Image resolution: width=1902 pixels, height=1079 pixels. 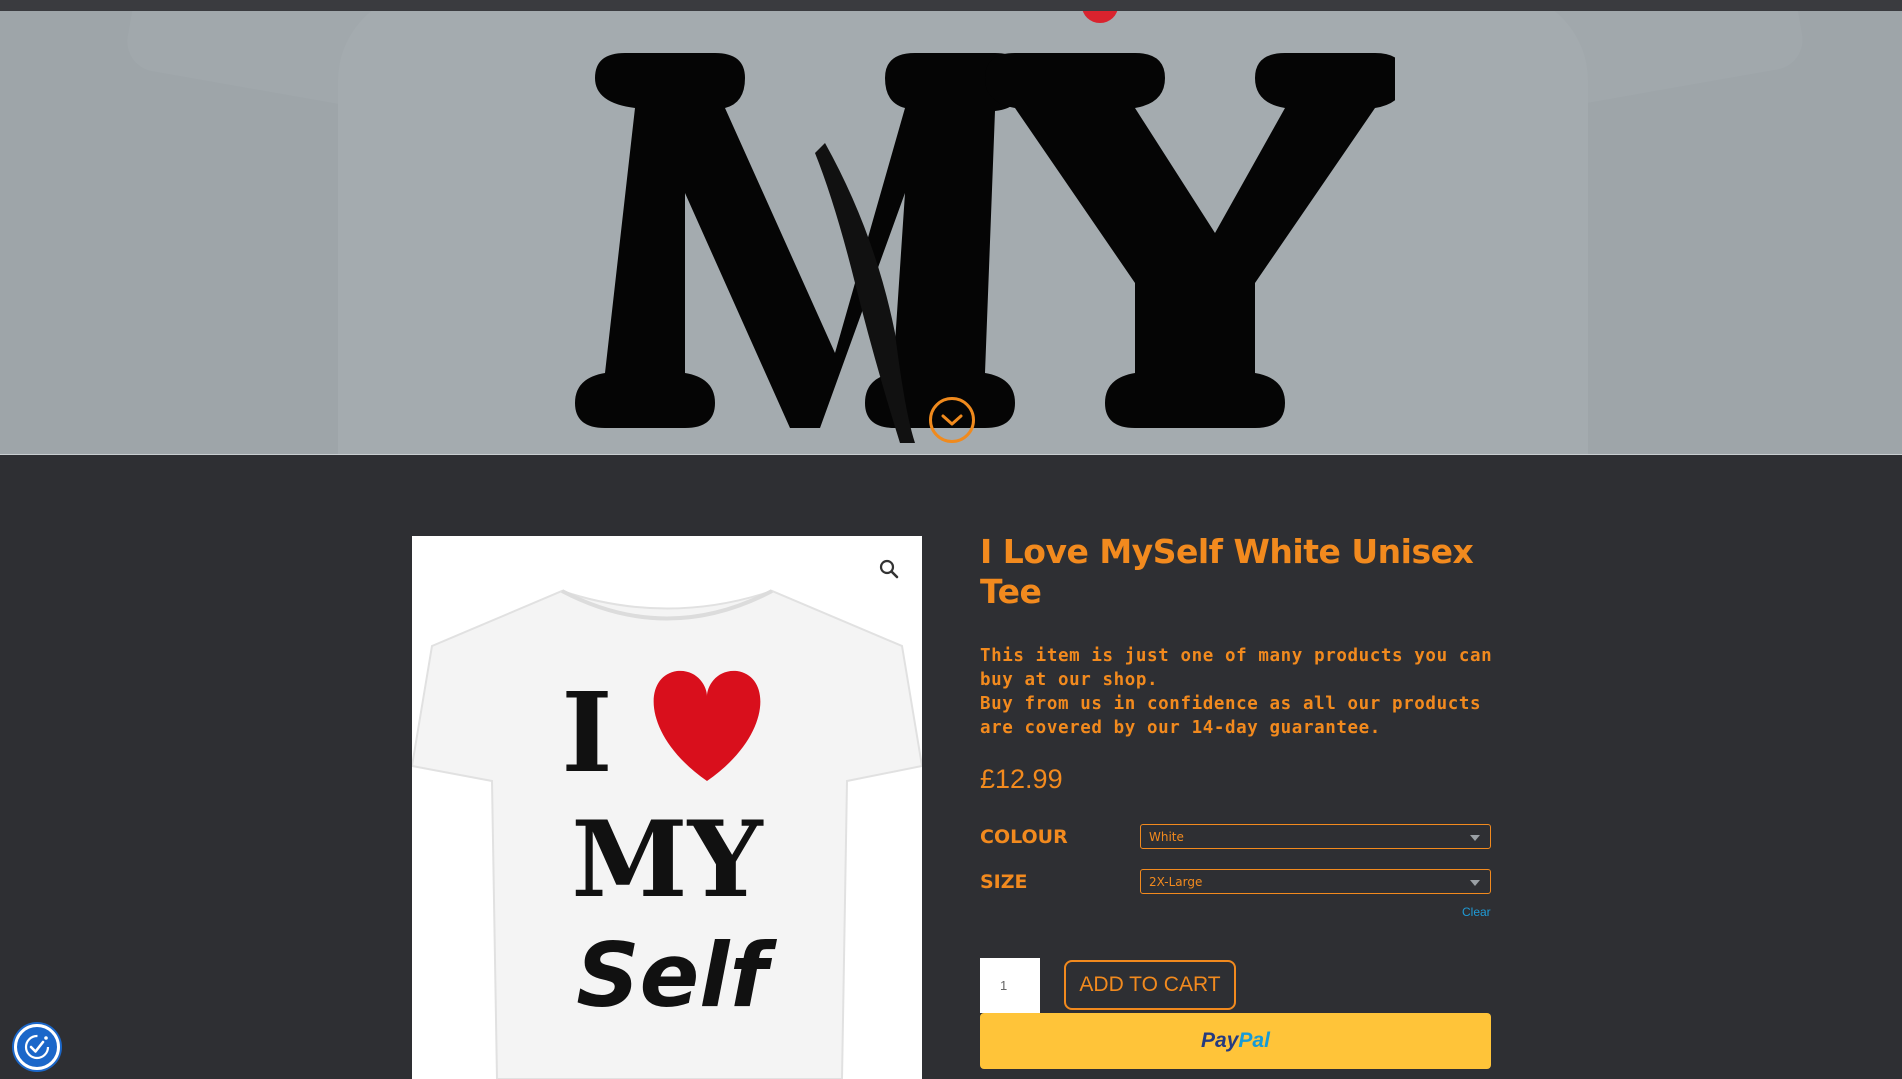 I want to click on product-title: I Love MySelf White Unisex Tee, so click(x=1227, y=571).